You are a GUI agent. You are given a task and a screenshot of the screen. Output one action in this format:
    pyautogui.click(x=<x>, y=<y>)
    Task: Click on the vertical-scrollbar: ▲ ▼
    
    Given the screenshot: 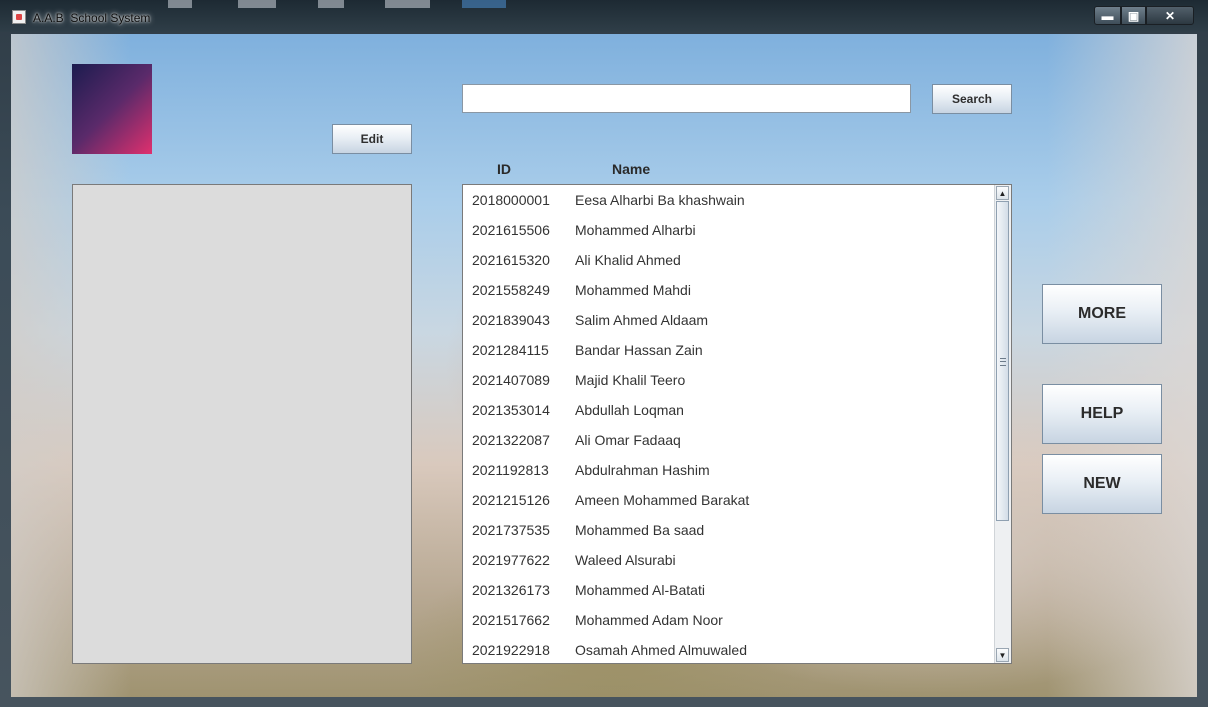 What is the action you would take?
    pyautogui.click(x=1002, y=424)
    